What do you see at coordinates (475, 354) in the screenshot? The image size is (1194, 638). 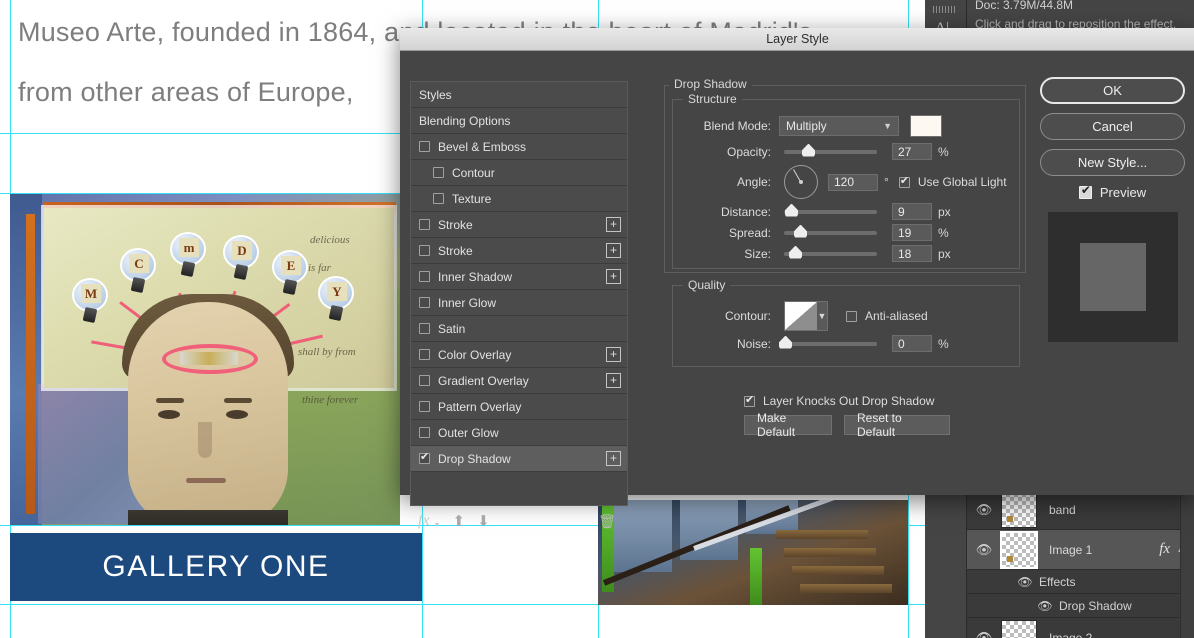 I see `styles-list-label: Color Overlay` at bounding box center [475, 354].